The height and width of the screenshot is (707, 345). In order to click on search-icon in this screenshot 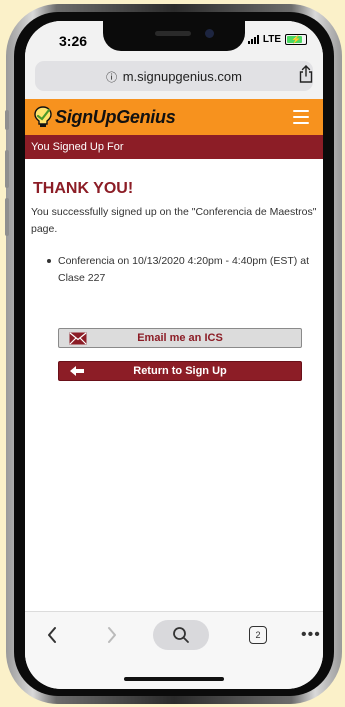, I will do `click(181, 635)`.